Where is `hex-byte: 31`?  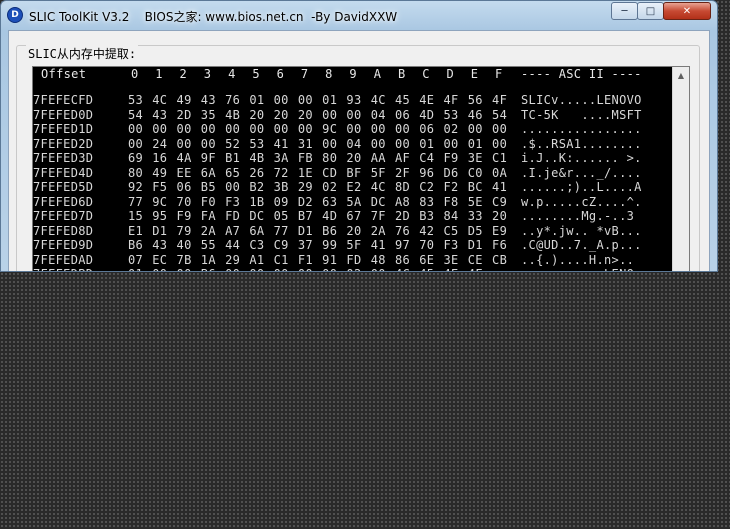 hex-byte: 31 is located at coordinates (305, 143).